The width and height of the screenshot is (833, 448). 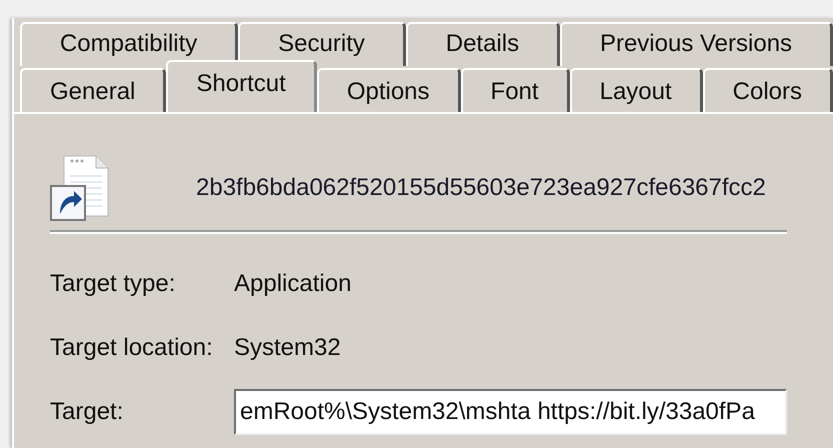 I want to click on property-label: Target type:, so click(x=113, y=284).